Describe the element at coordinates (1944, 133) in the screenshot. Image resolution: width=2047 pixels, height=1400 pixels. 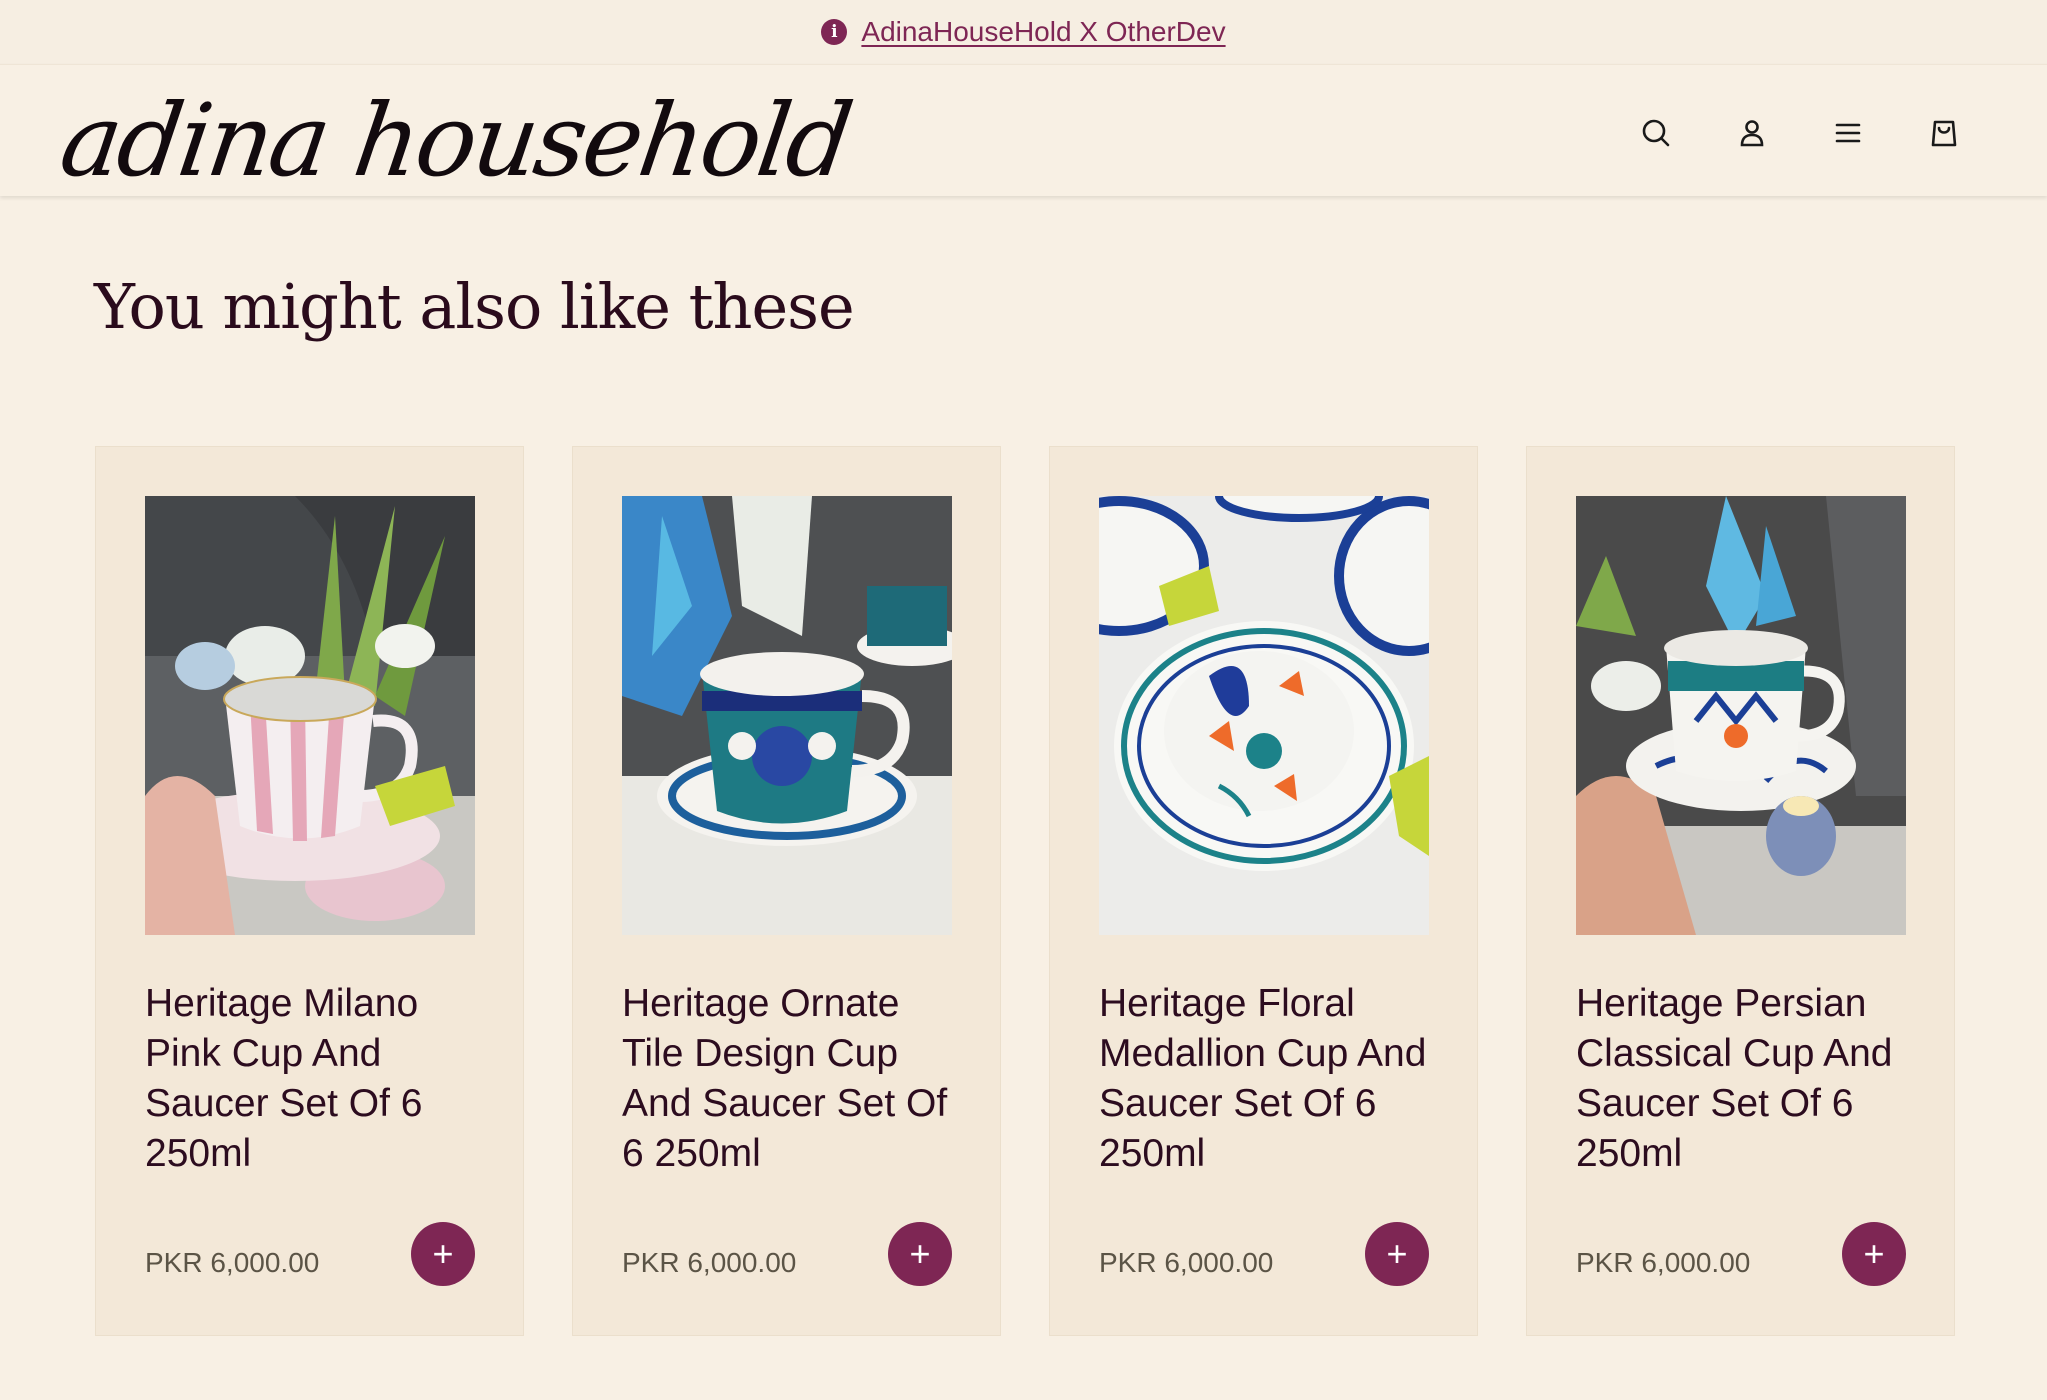
I see `cart-icon` at that location.